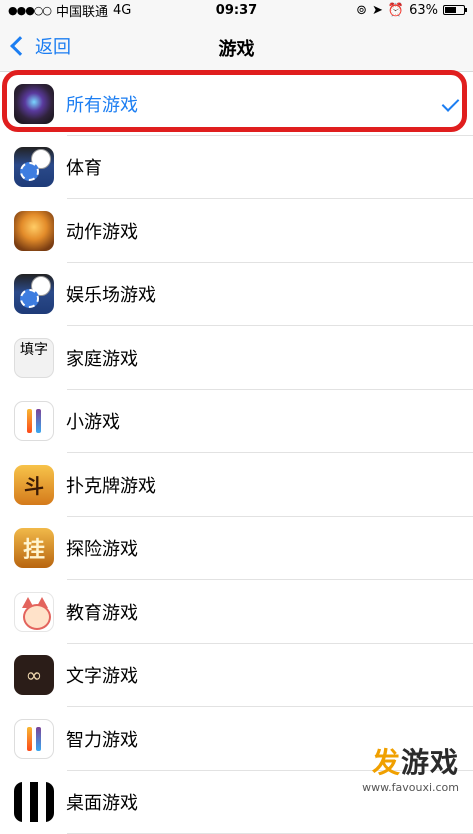 This screenshot has height=834, width=473. What do you see at coordinates (450, 10) in the screenshot?
I see `battery-level-fill` at bounding box center [450, 10].